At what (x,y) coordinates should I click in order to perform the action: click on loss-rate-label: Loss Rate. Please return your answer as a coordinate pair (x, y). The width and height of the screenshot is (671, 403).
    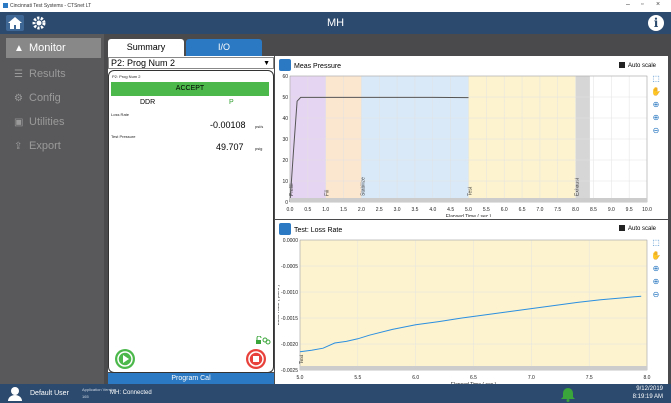
    Looking at the image, I should click on (120, 114).